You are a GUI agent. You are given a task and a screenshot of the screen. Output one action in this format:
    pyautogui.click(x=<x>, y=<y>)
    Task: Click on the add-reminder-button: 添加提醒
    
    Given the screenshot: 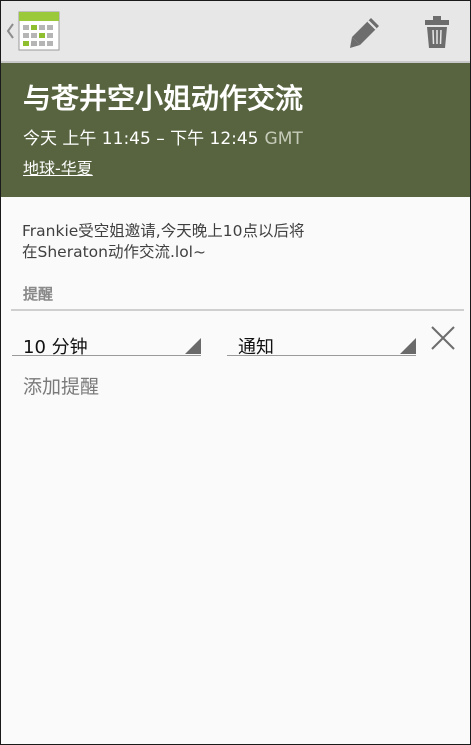 What is the action you would take?
    pyautogui.click(x=61, y=385)
    